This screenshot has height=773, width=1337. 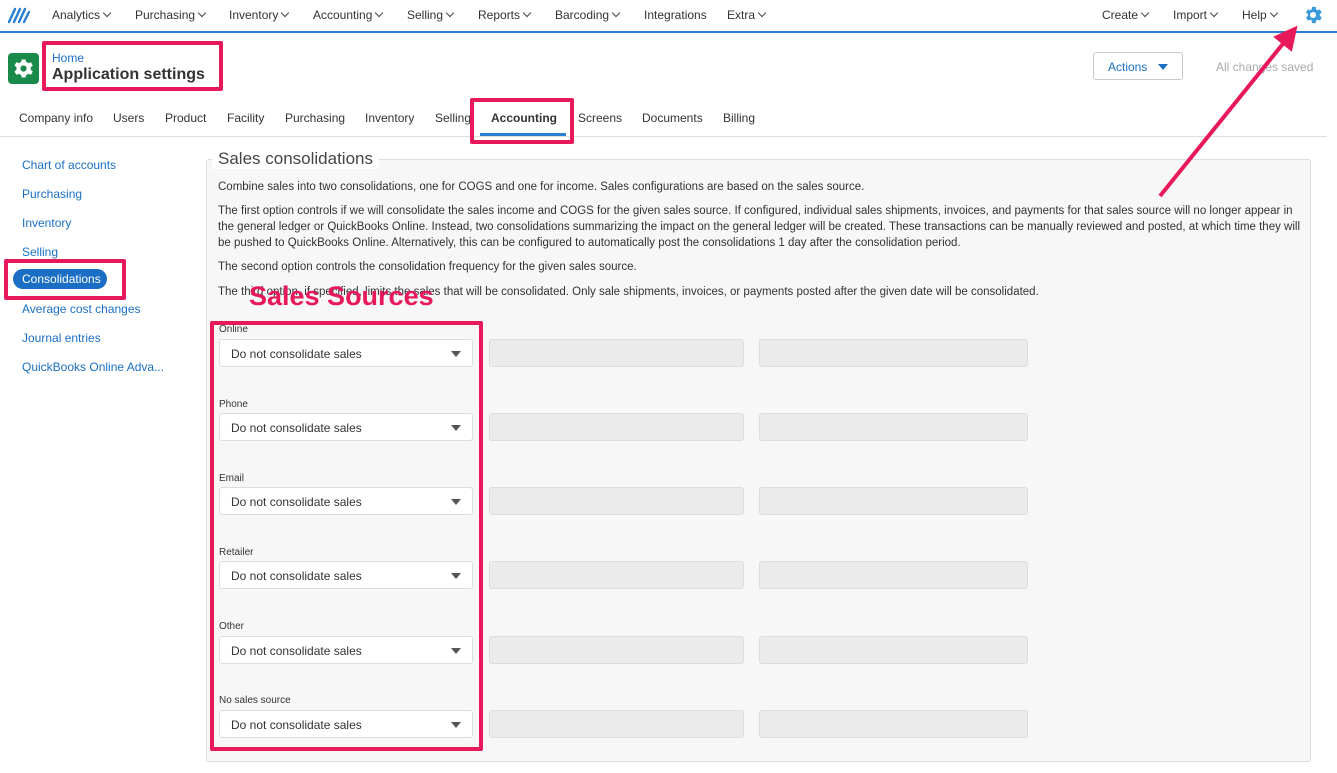 What do you see at coordinates (499, 15) in the screenshot?
I see `nav-reports-label: Reports` at bounding box center [499, 15].